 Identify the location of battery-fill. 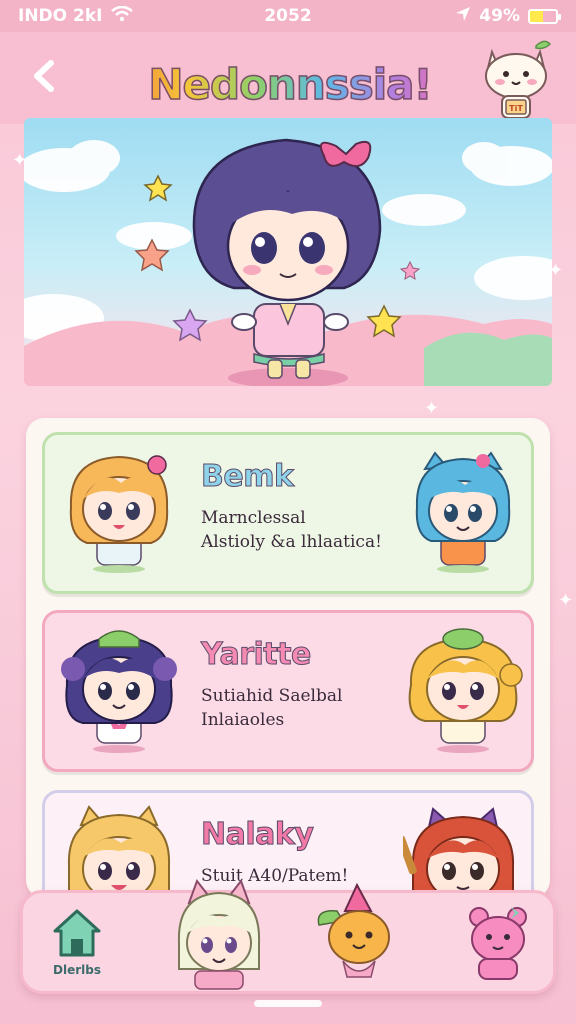
(536, 16).